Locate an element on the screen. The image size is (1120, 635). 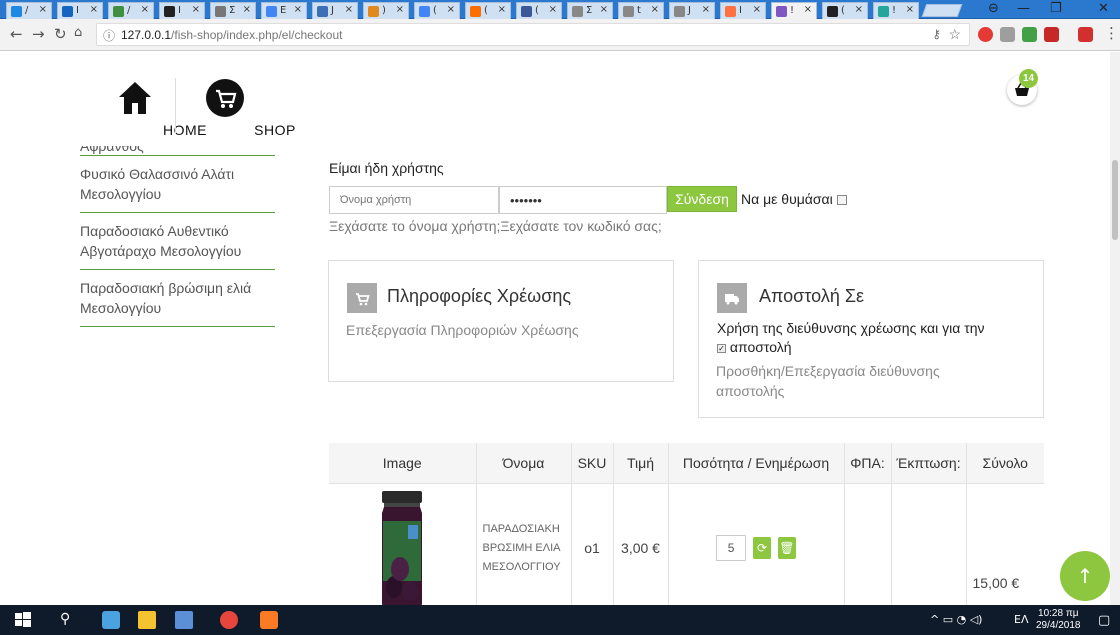
discount-cell is located at coordinates (929, 544).